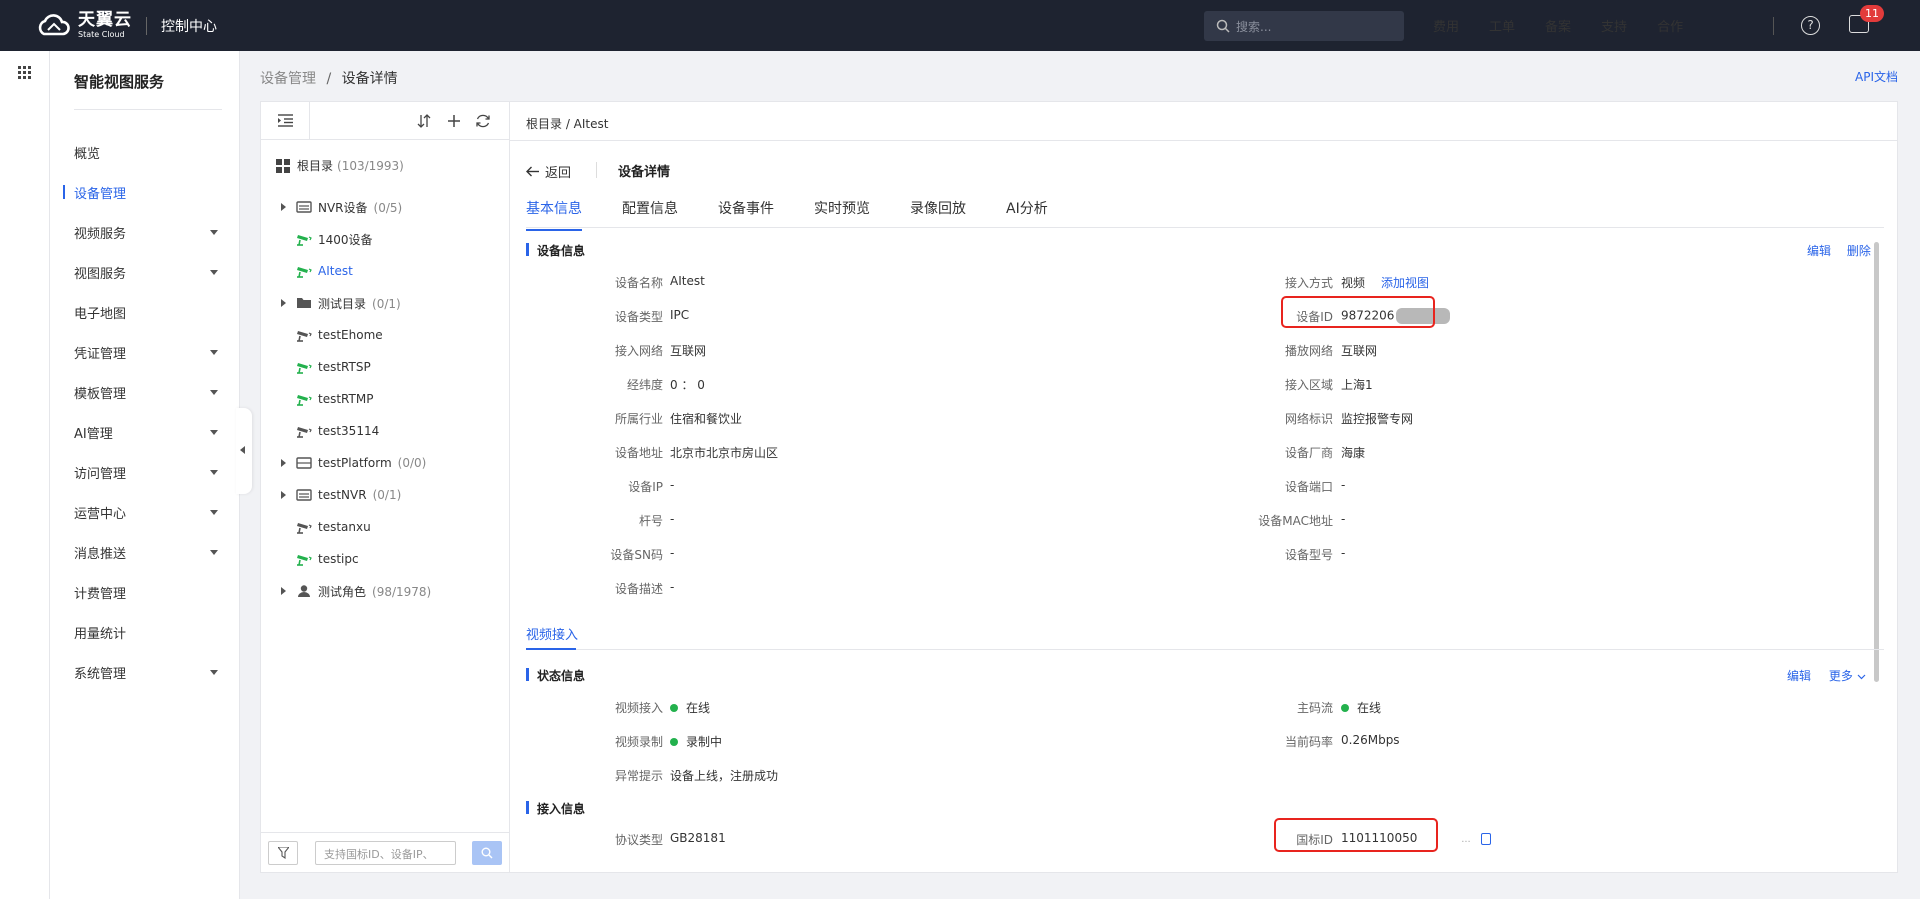 This screenshot has height=899, width=1920. What do you see at coordinates (687, 384) in the screenshot?
I see `field-value: 0 ： 0` at bounding box center [687, 384].